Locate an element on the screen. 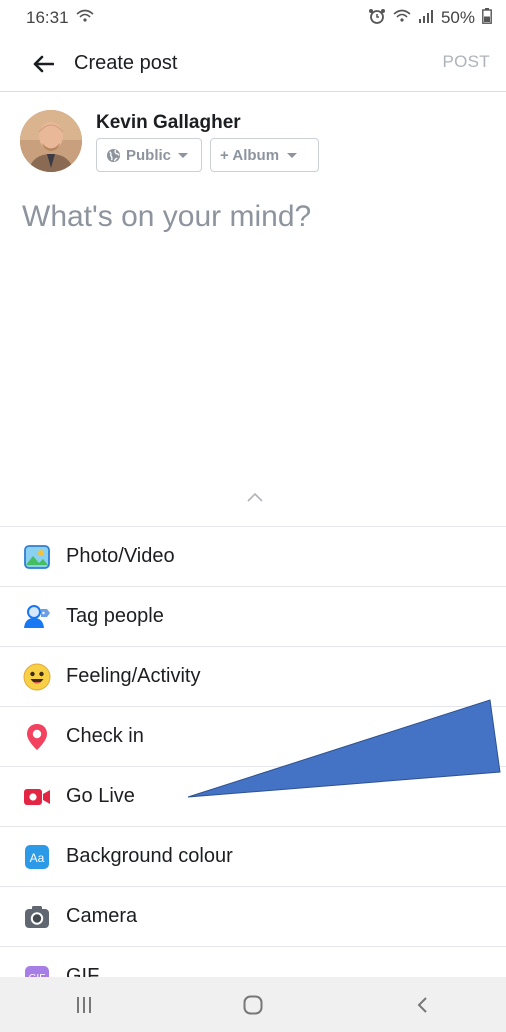 Image resolution: width=506 pixels, height=1032 pixels. option-photo-video: Photo/Video is located at coordinates (253, 556).